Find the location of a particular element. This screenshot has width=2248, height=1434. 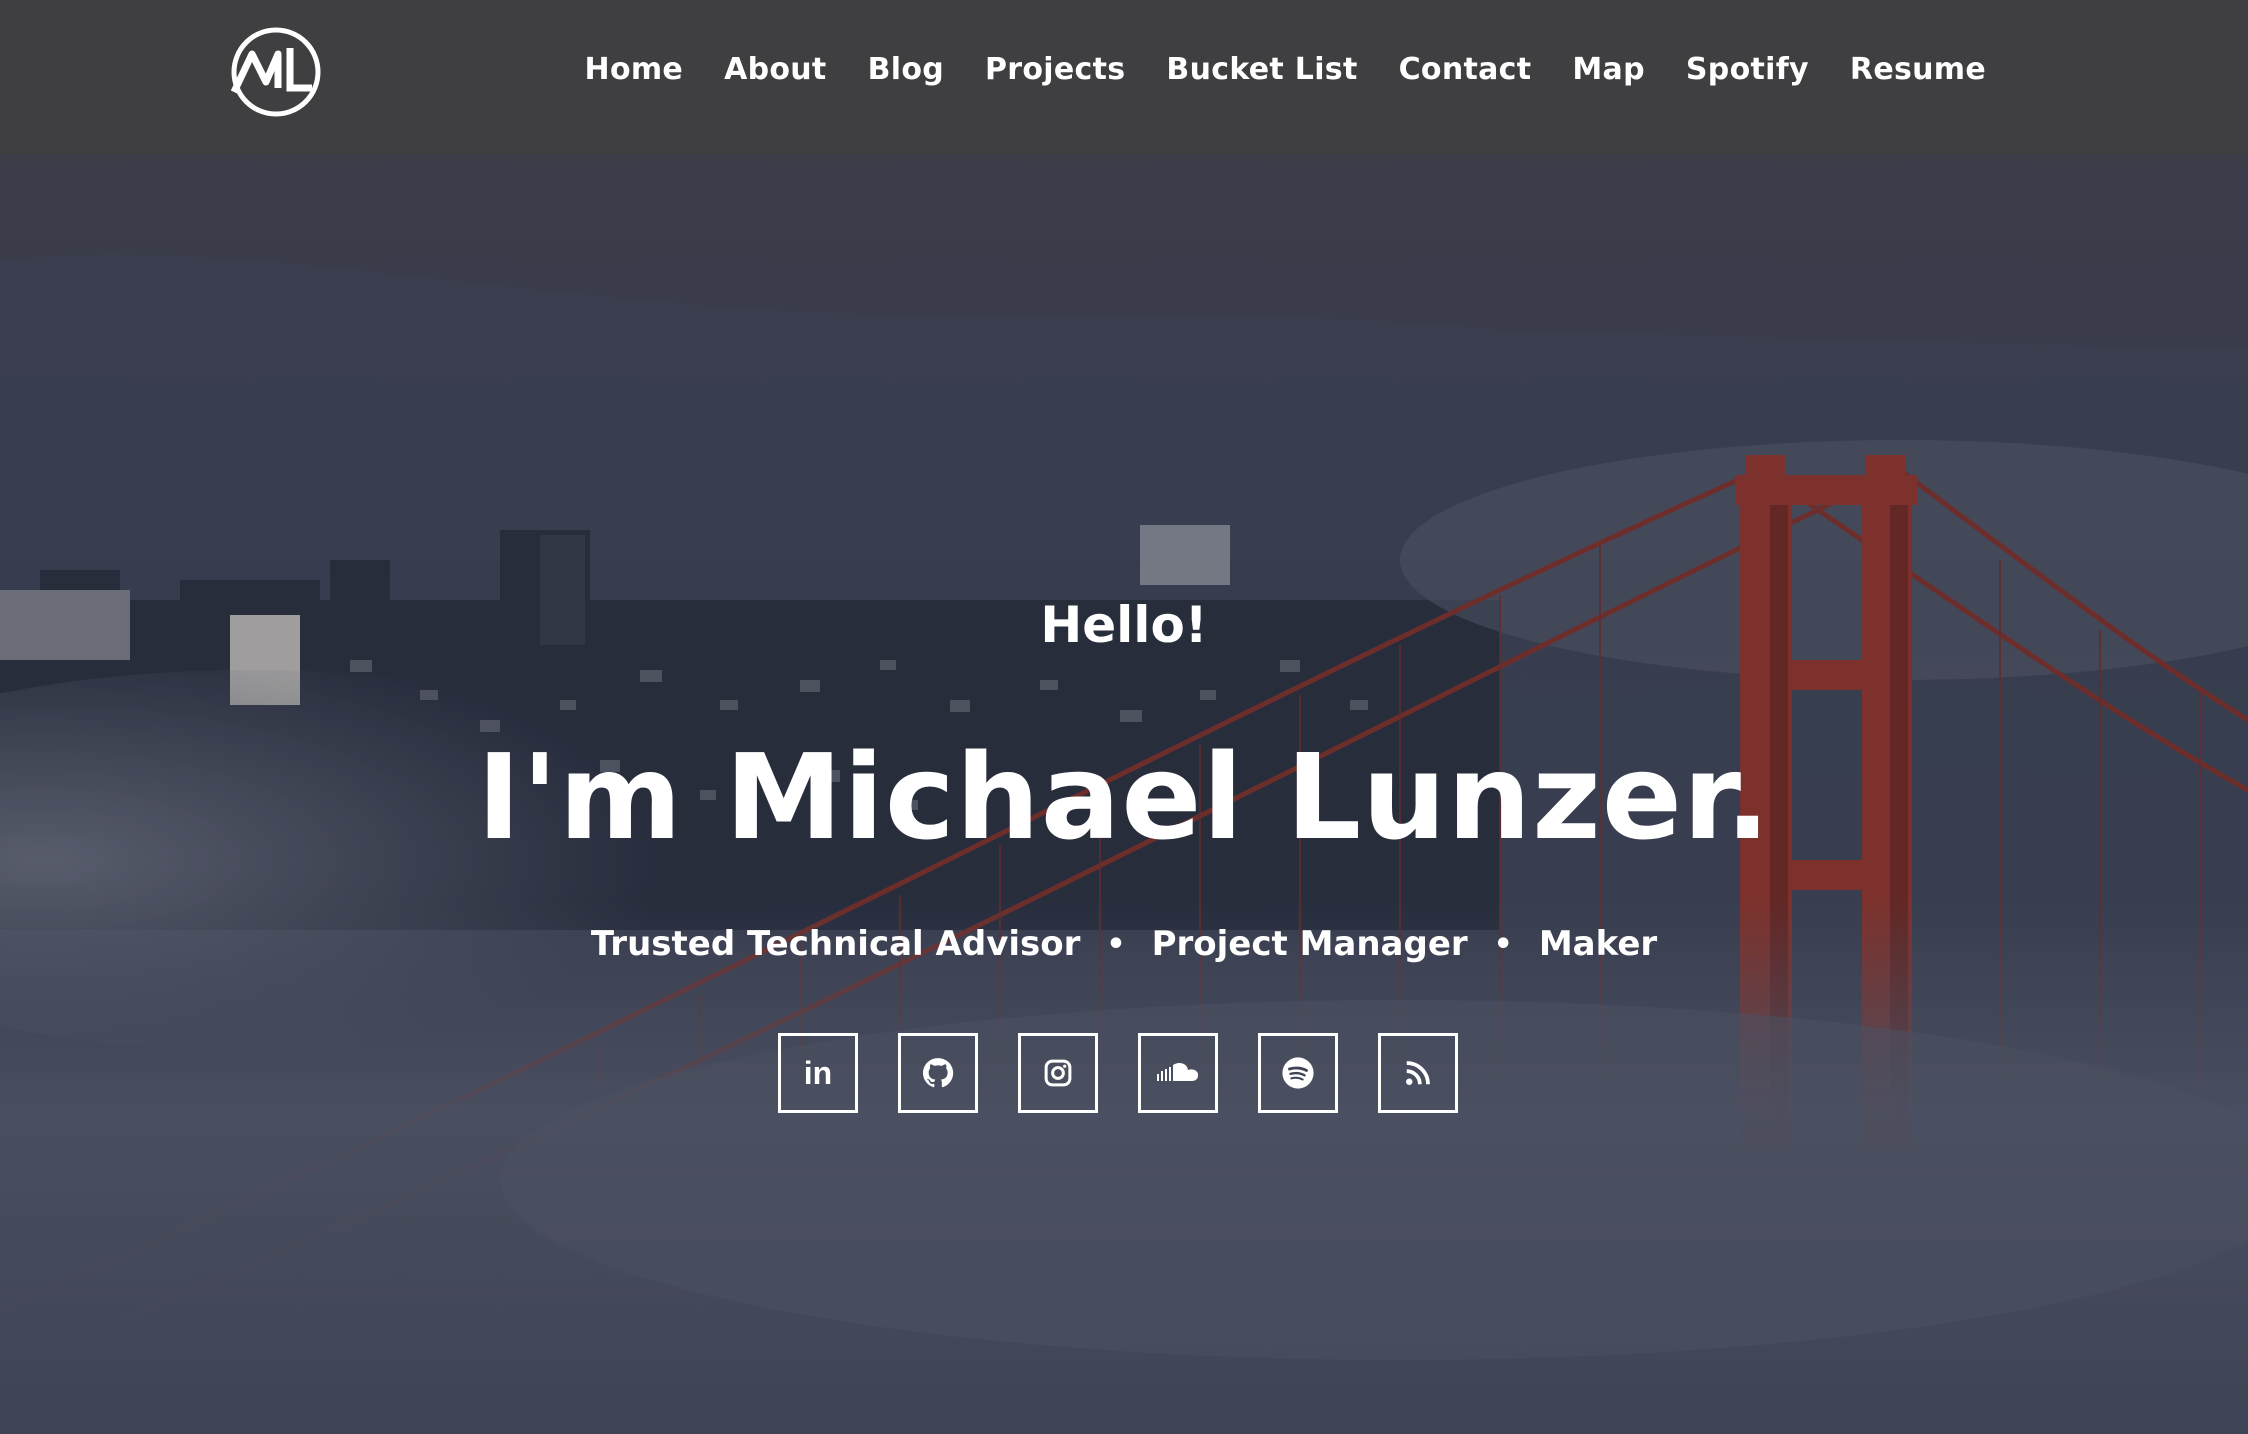

spotify-button is located at coordinates (1298, 1073).